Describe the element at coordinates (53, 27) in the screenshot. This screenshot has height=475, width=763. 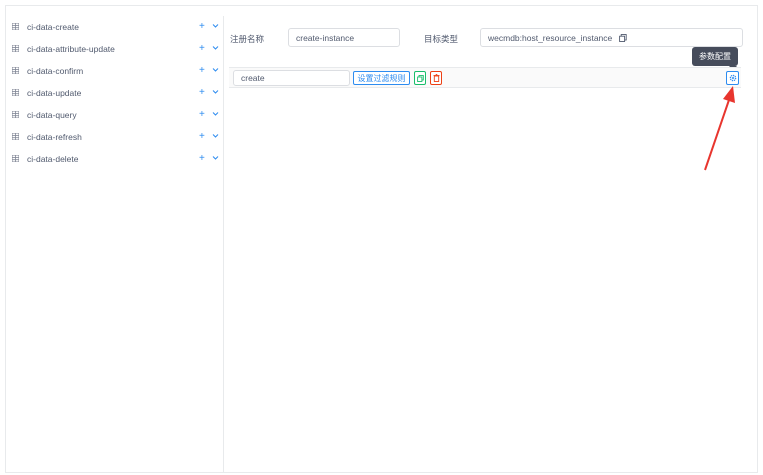
I see `sidebar-item-label: ci-data-create` at that location.